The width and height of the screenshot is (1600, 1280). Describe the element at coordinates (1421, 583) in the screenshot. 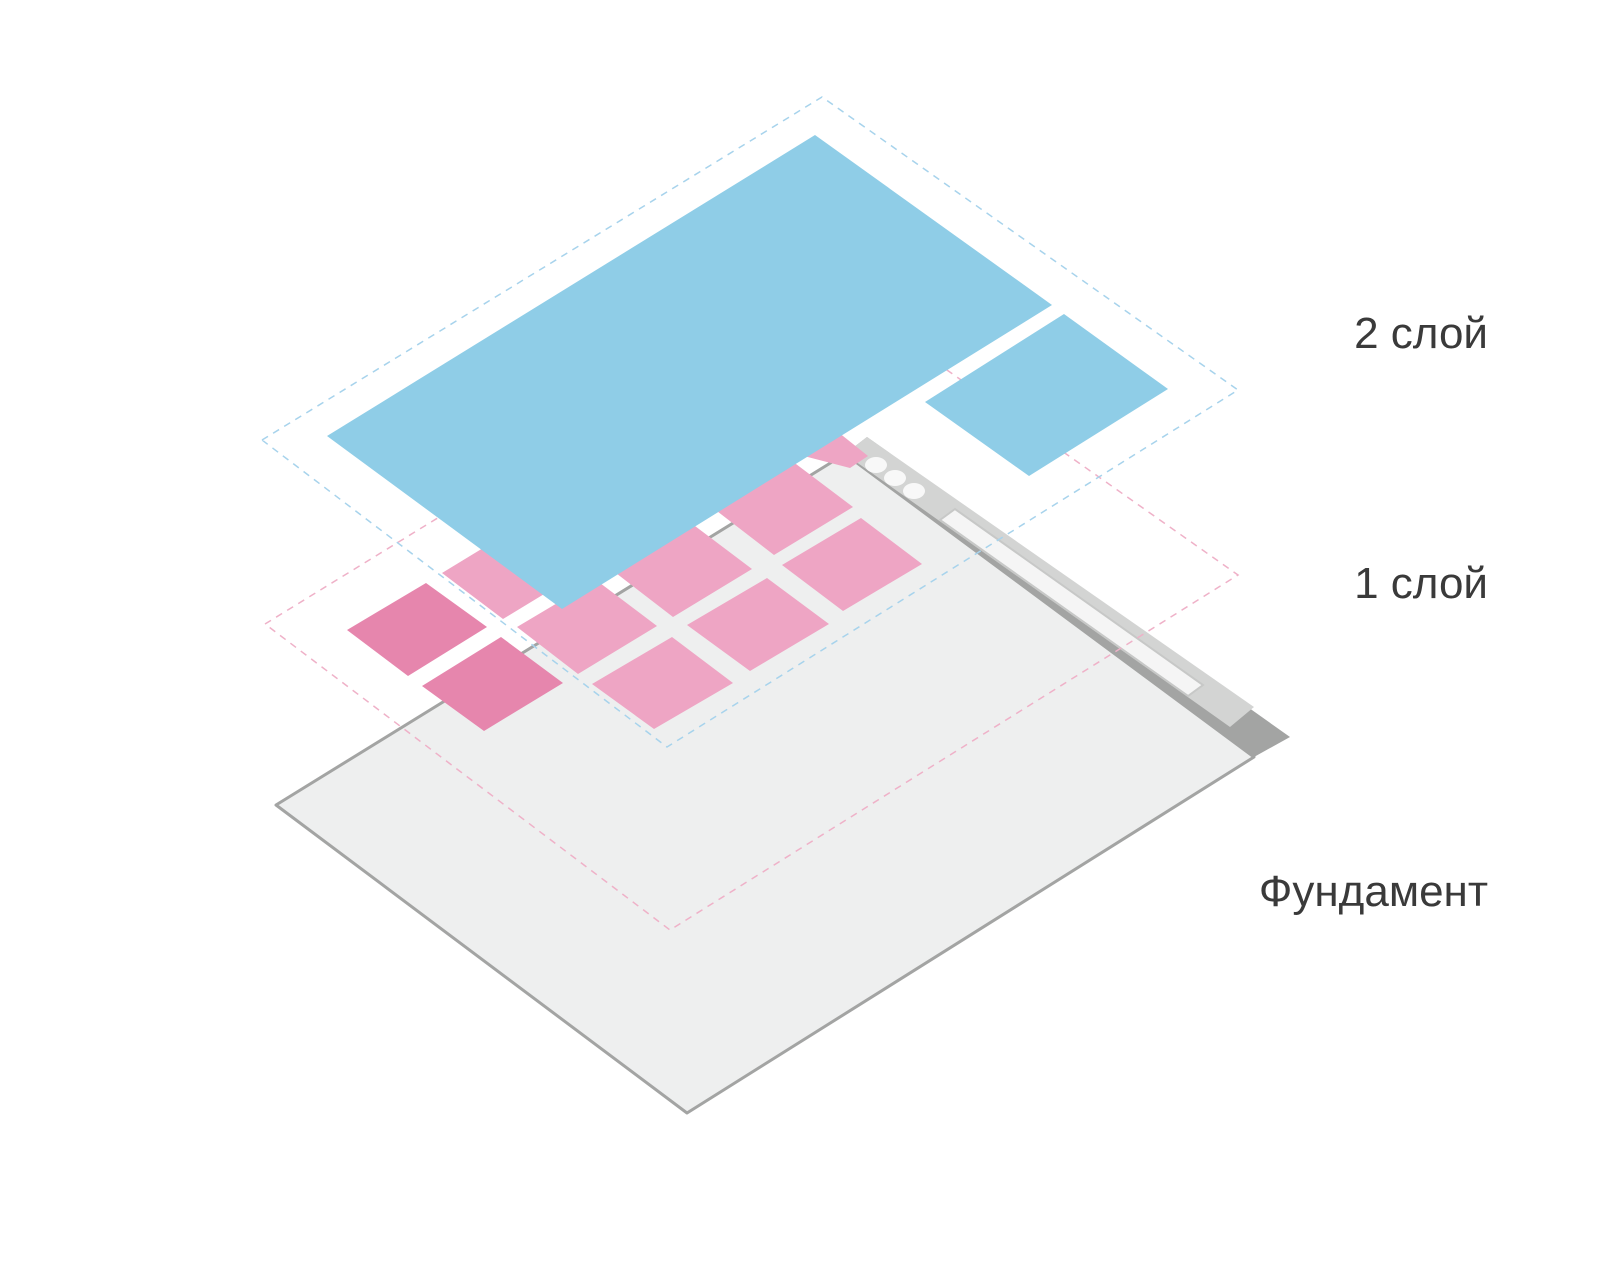

I see `layer1-label: 1 слой` at that location.